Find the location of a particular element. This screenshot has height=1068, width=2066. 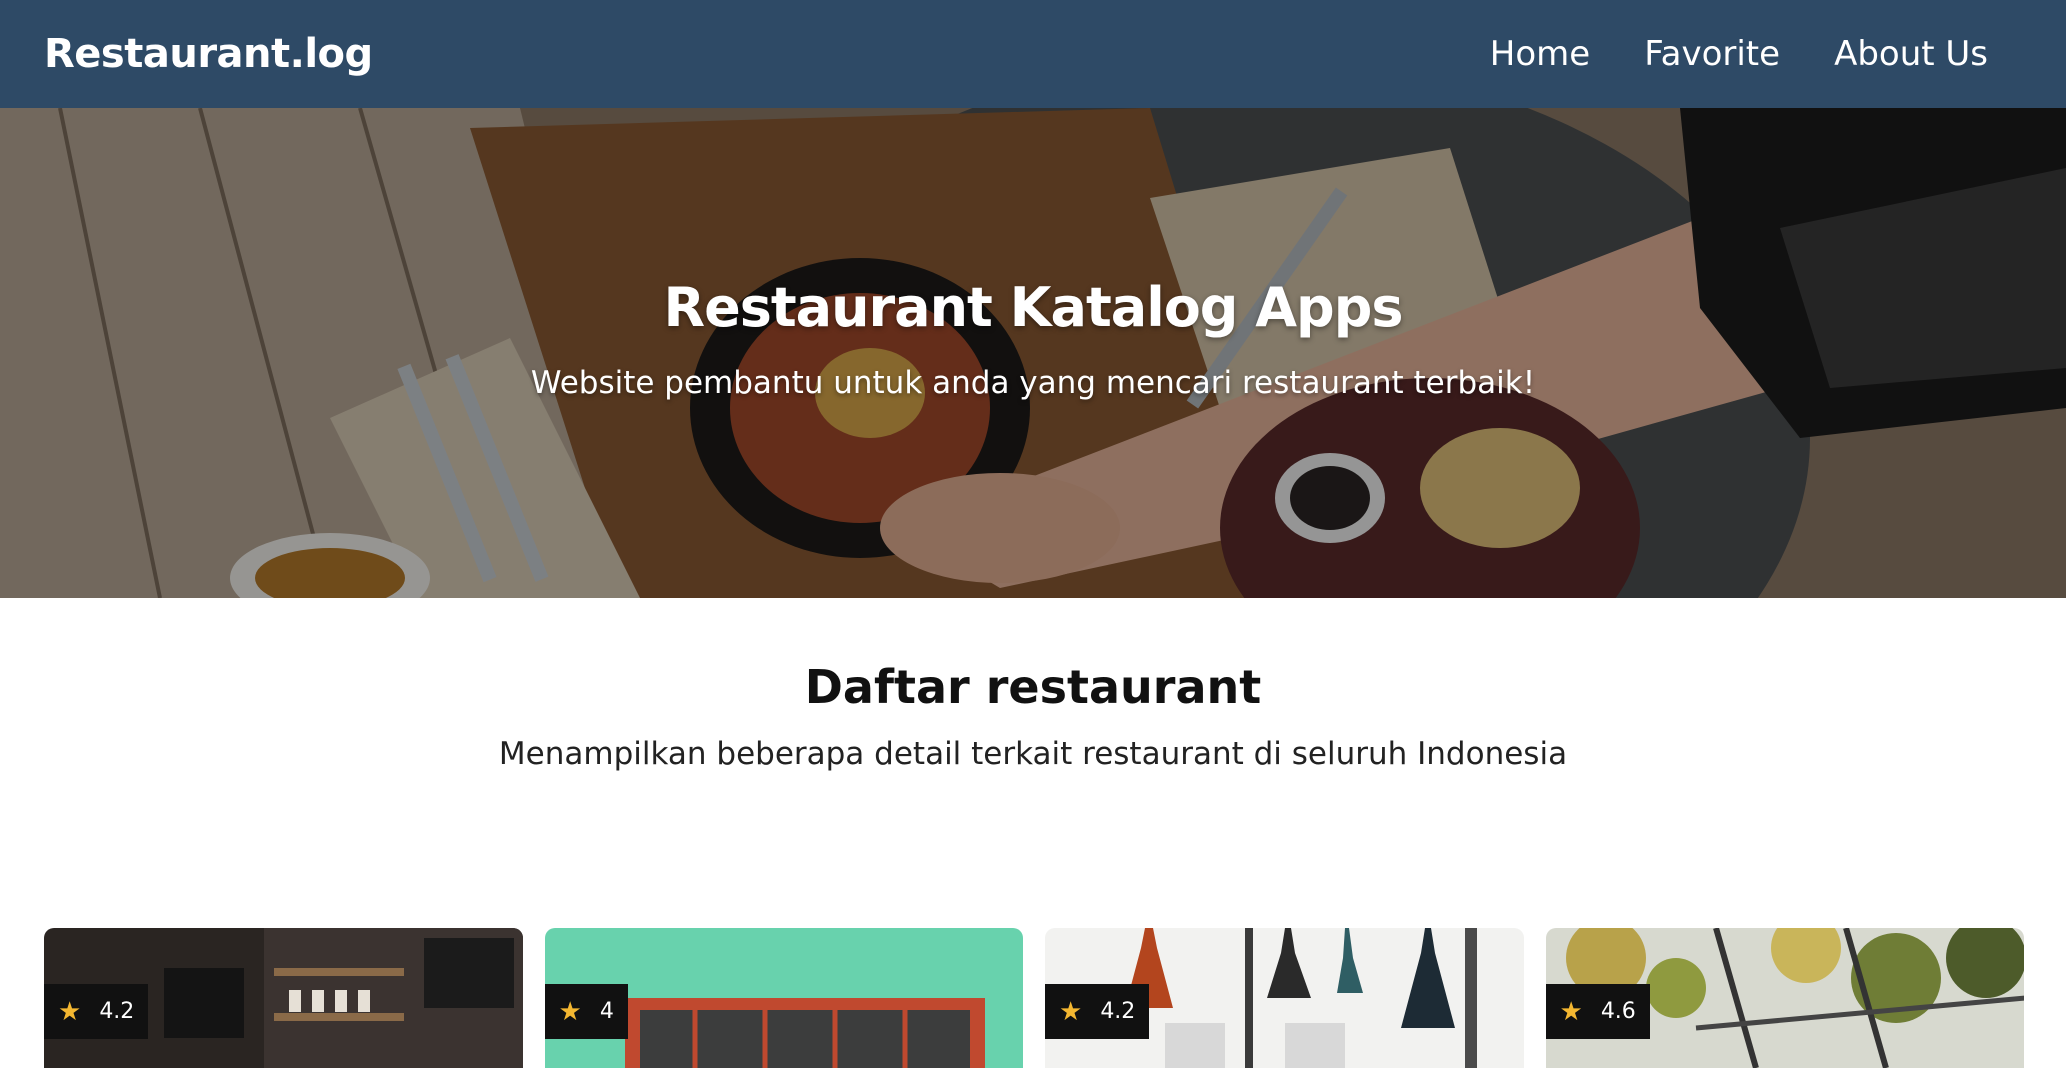

rating-value: 4 is located at coordinates (606, 1011).